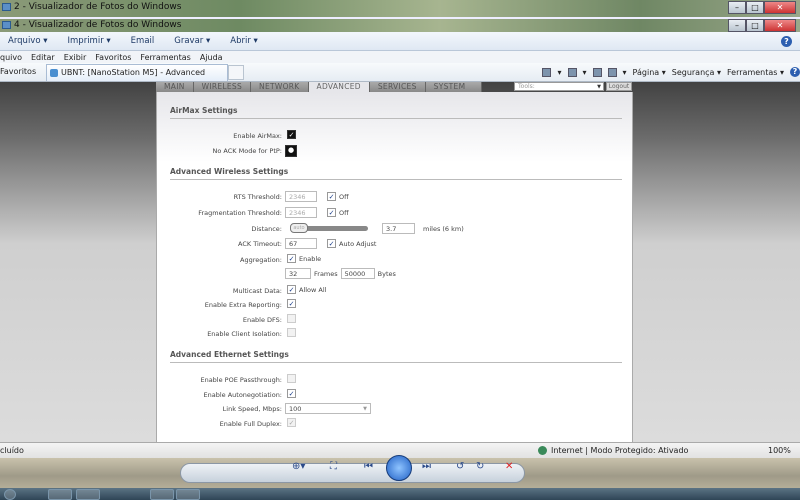 This screenshot has width=800, height=500. I want to click on frag-input: 2346, so click(301, 212).